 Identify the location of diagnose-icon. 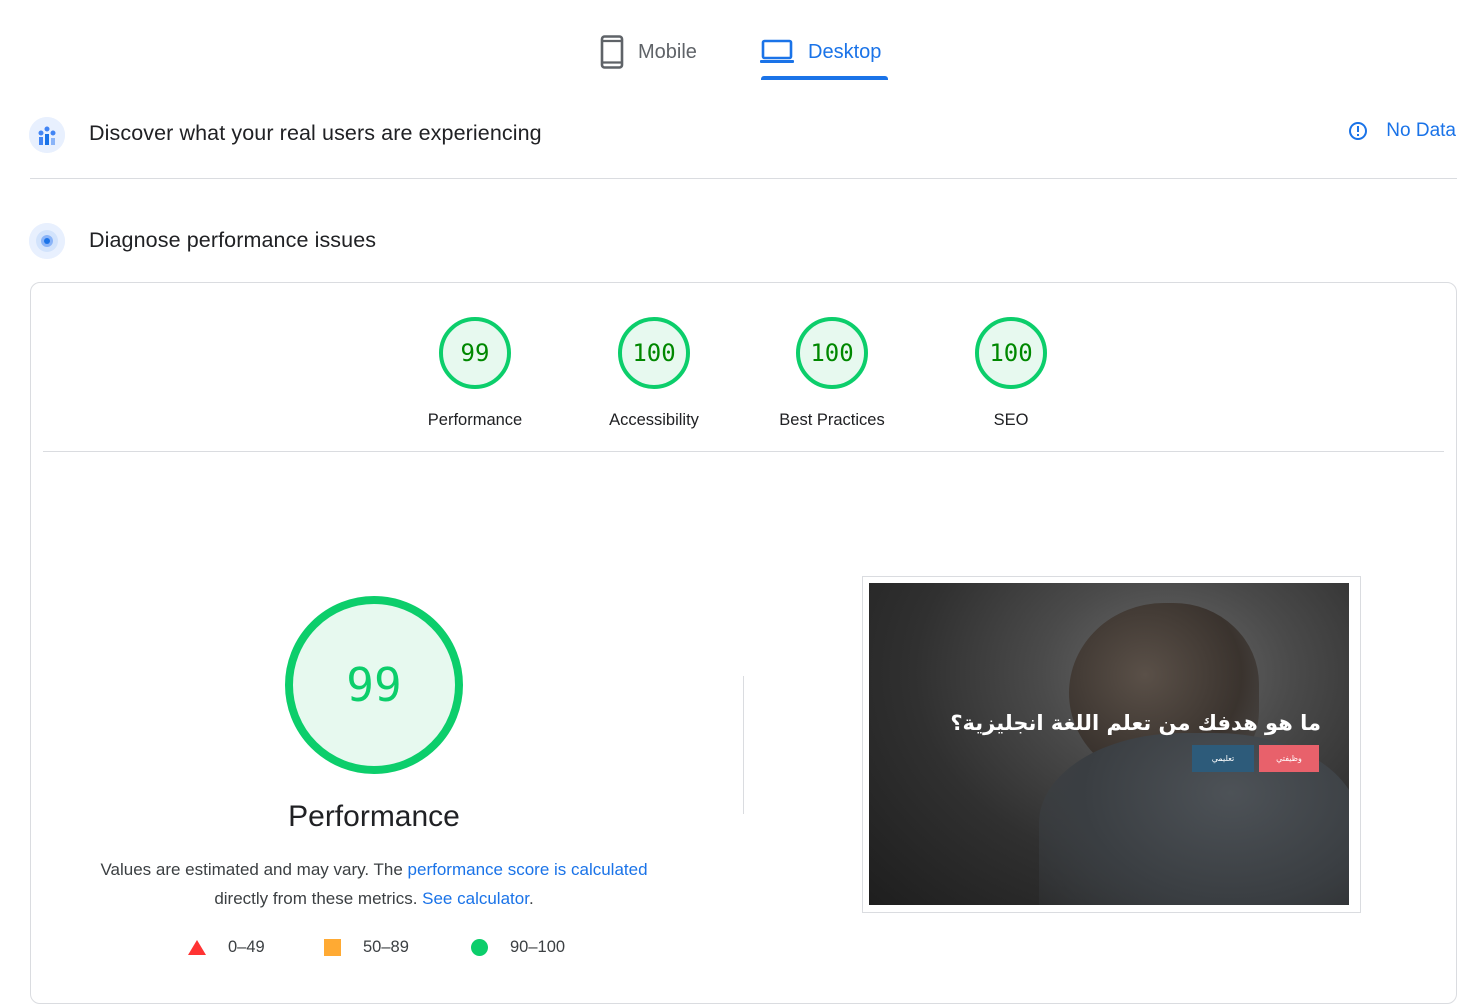
(47, 241).